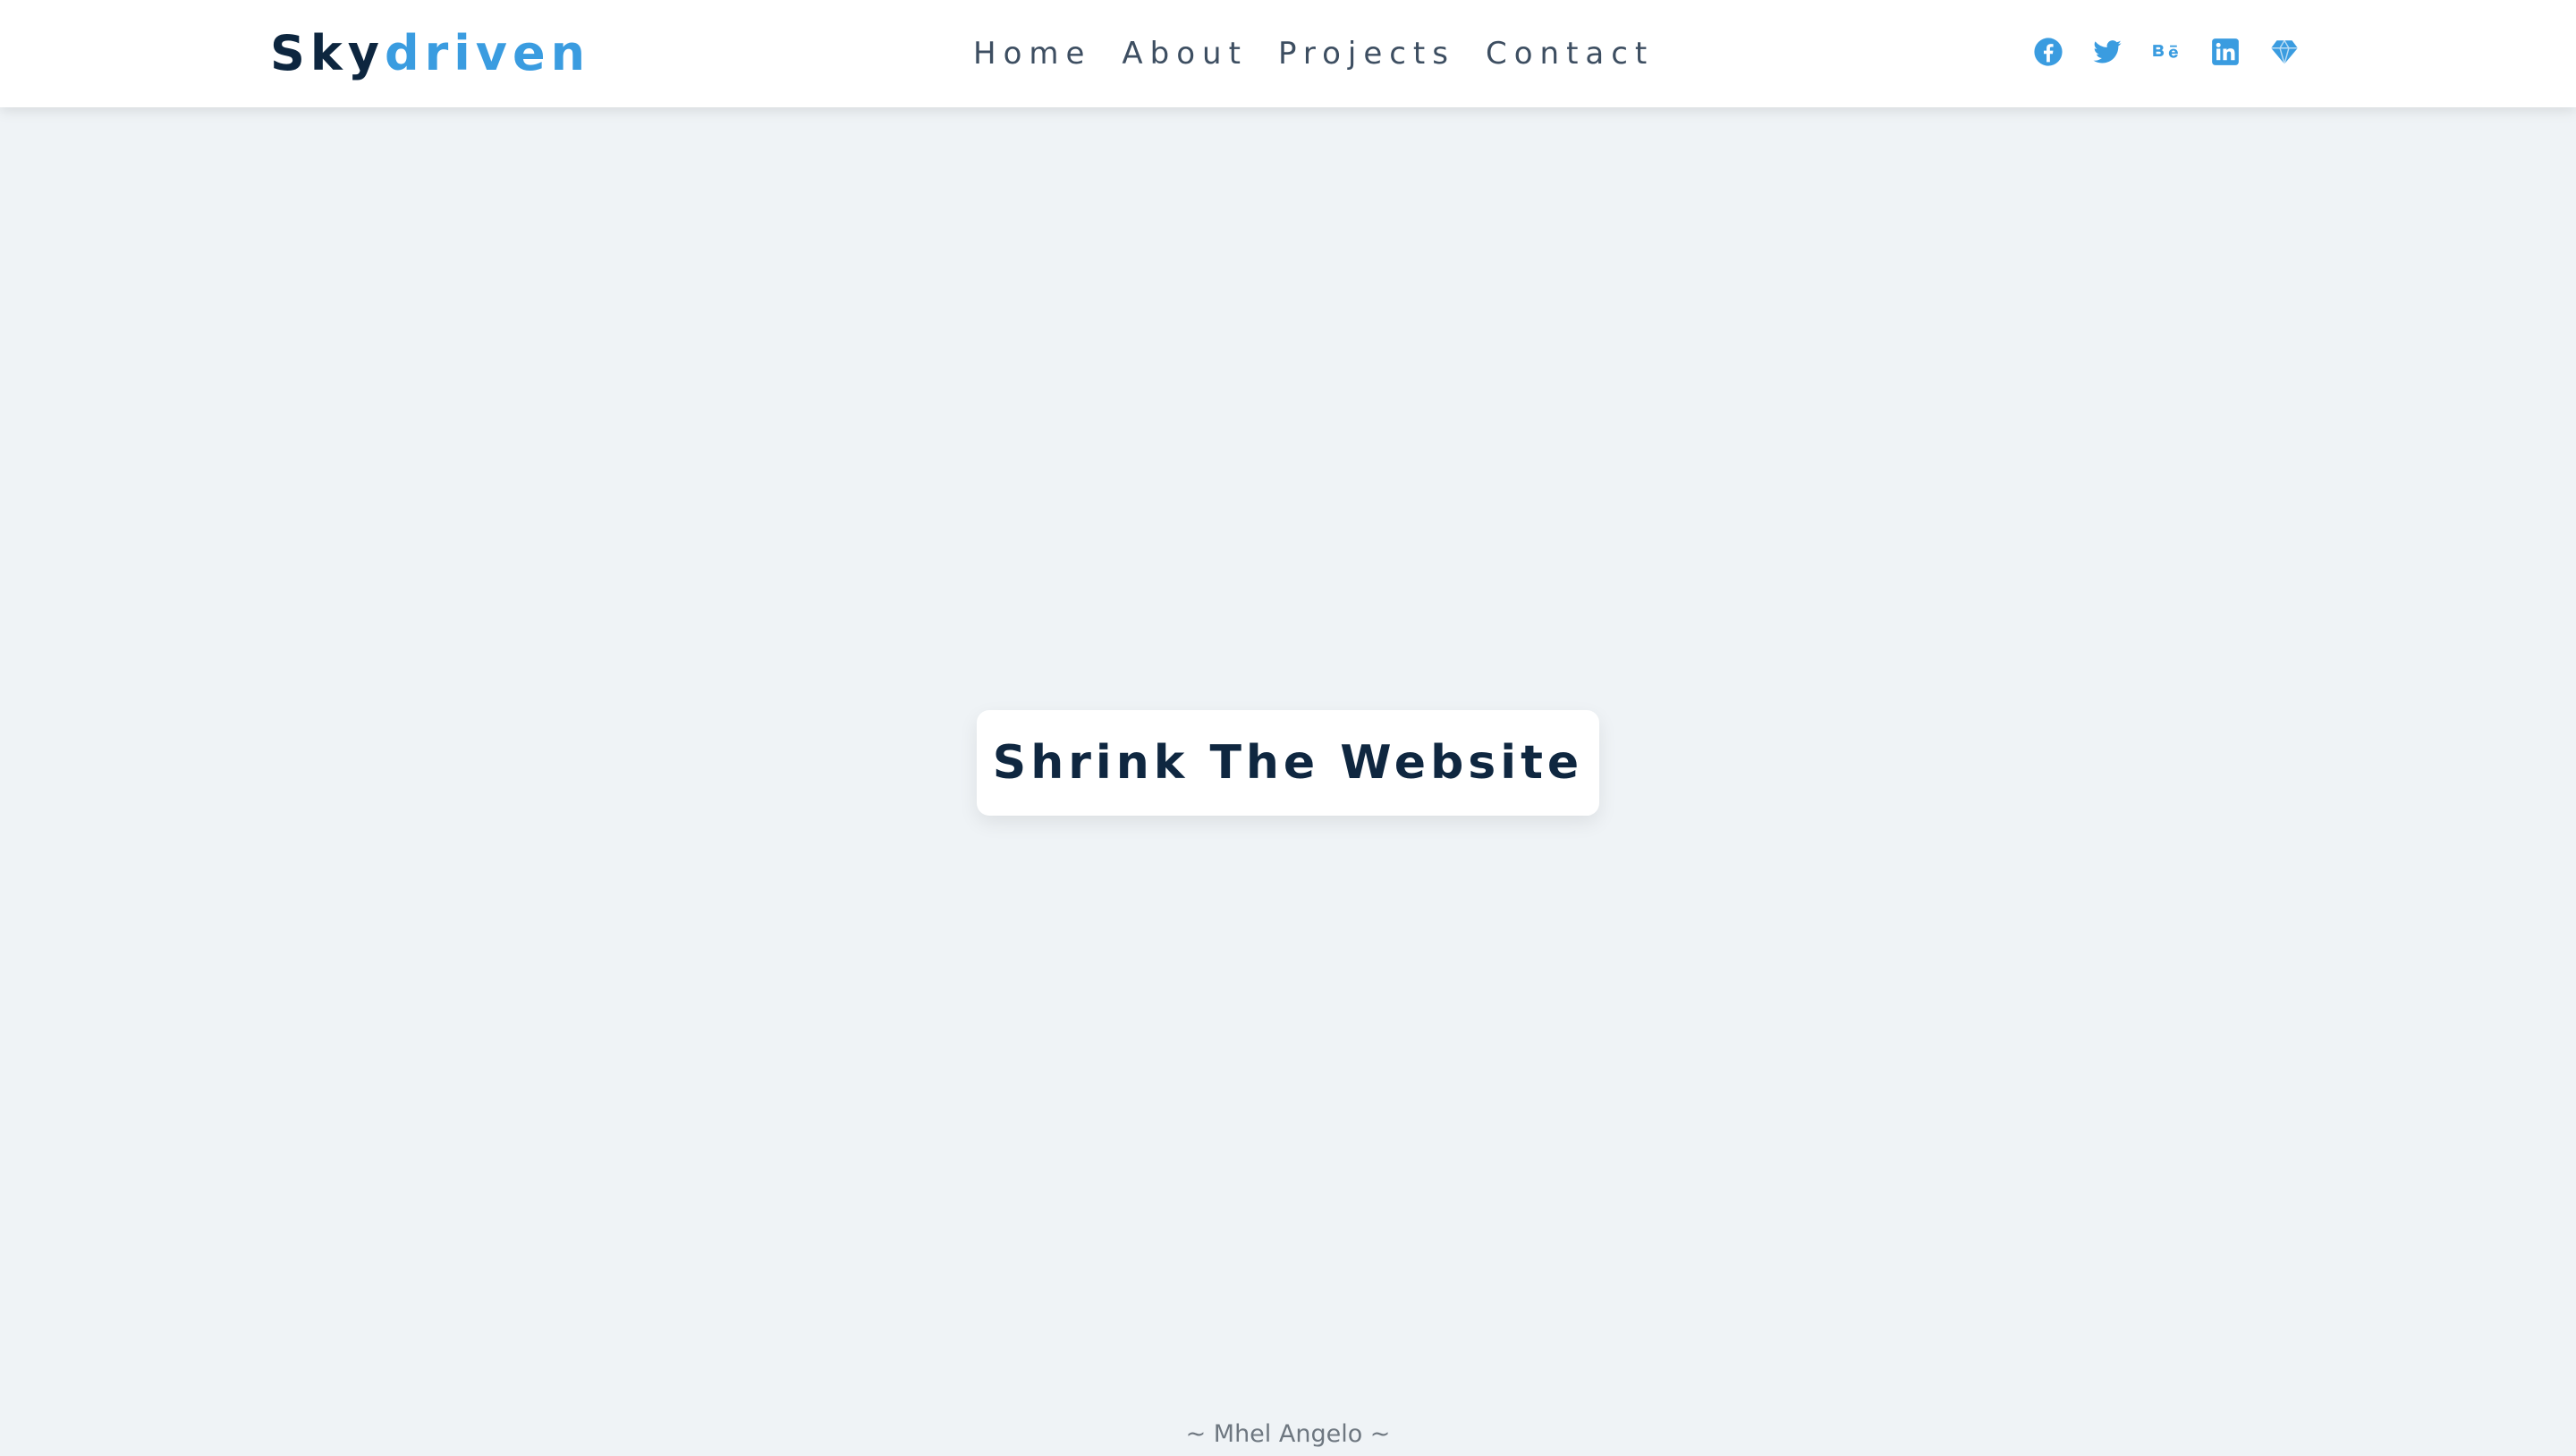  I want to click on nav-menu: Home About Projects Contact, so click(1313, 53).